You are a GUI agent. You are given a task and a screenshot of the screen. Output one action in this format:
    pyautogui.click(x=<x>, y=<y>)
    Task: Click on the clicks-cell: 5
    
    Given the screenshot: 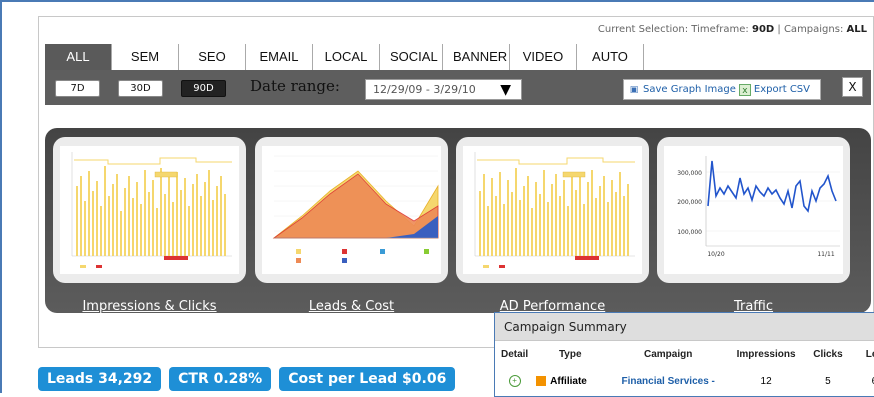 What is the action you would take?
    pyautogui.click(x=828, y=381)
    